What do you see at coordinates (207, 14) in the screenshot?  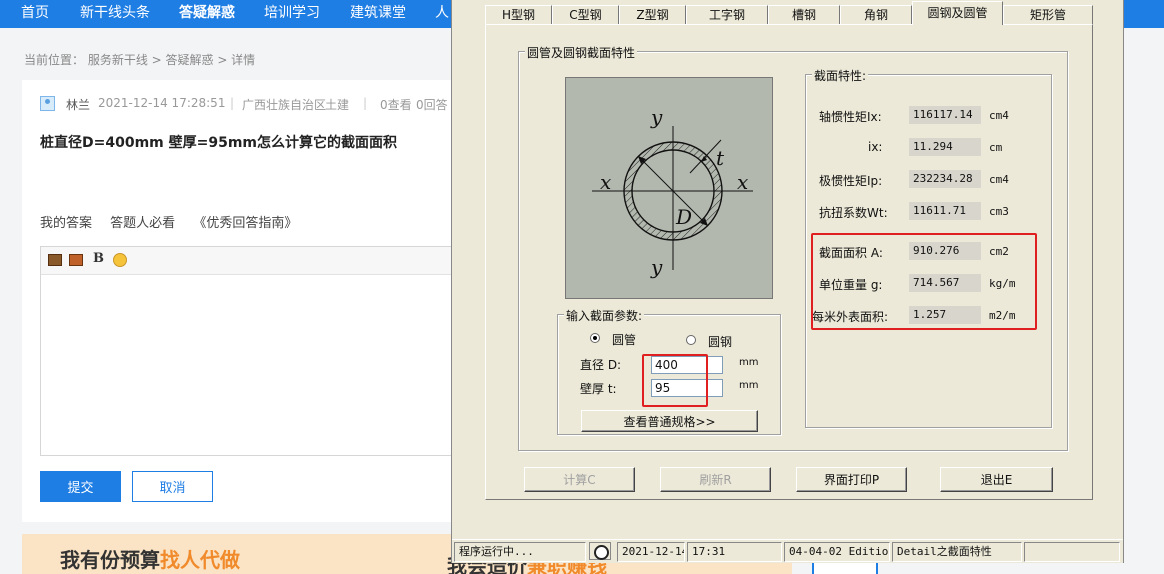 I see `nav-item-qa: 答疑解惑` at bounding box center [207, 14].